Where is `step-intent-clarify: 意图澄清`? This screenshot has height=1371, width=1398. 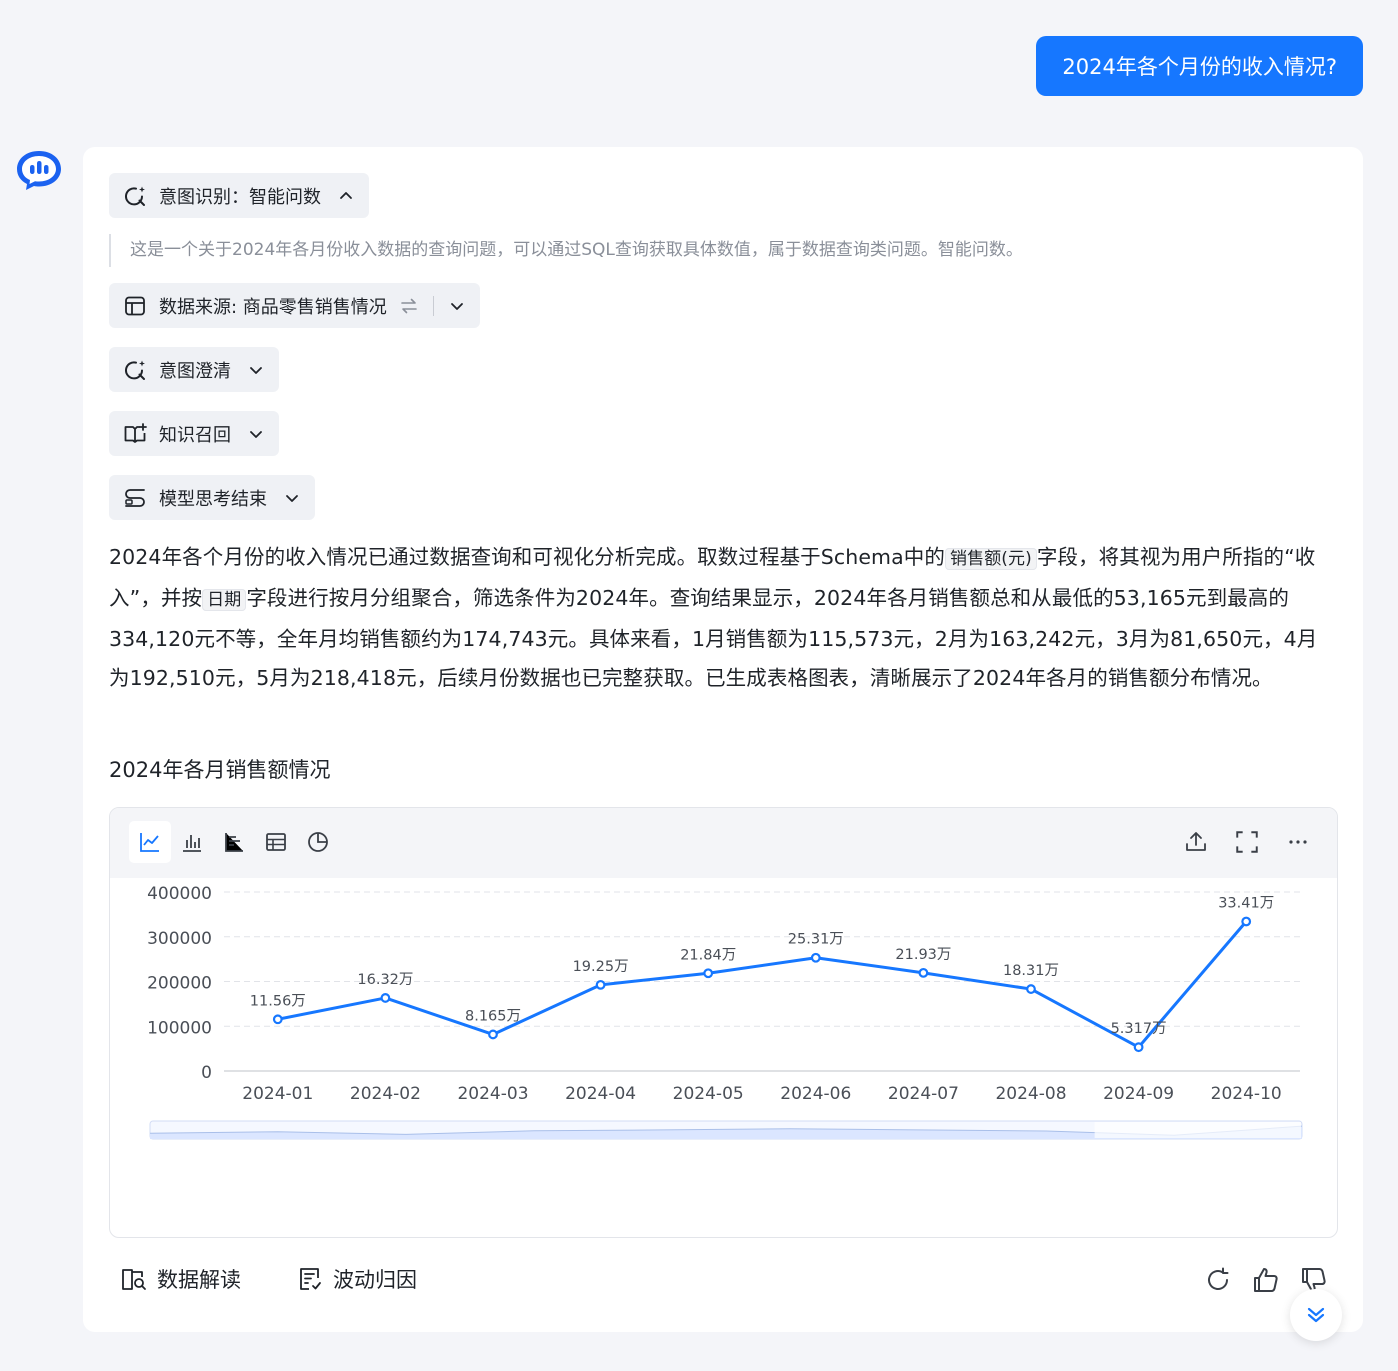
step-intent-clarify: 意图澄清 is located at coordinates (194, 369).